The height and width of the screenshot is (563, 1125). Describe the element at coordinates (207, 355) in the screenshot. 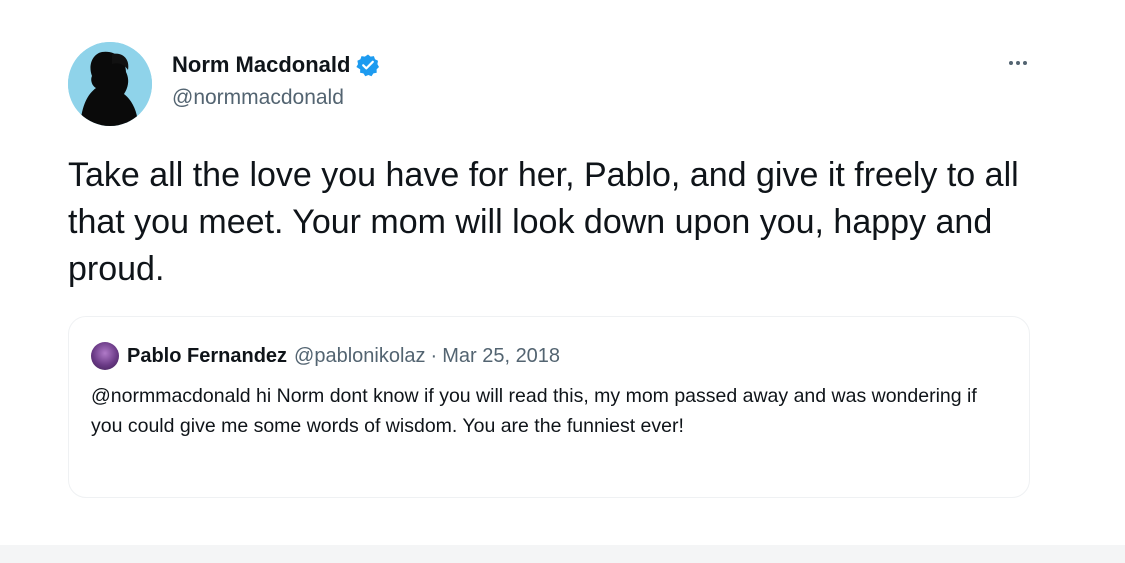

I see `quoted-author-name: Pablo Fernandez` at that location.